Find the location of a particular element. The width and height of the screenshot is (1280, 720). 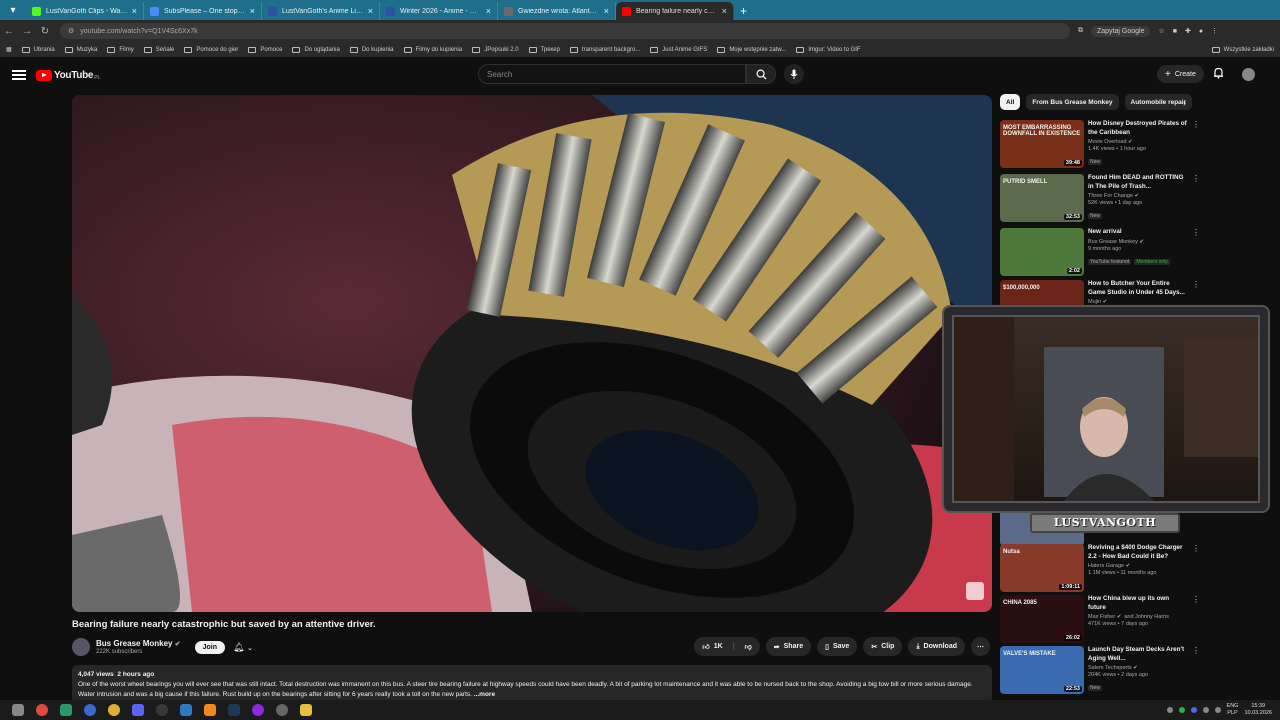

channel-name: Max Fisher ✔ and Johnny Harris is located at coordinates (1138, 617).